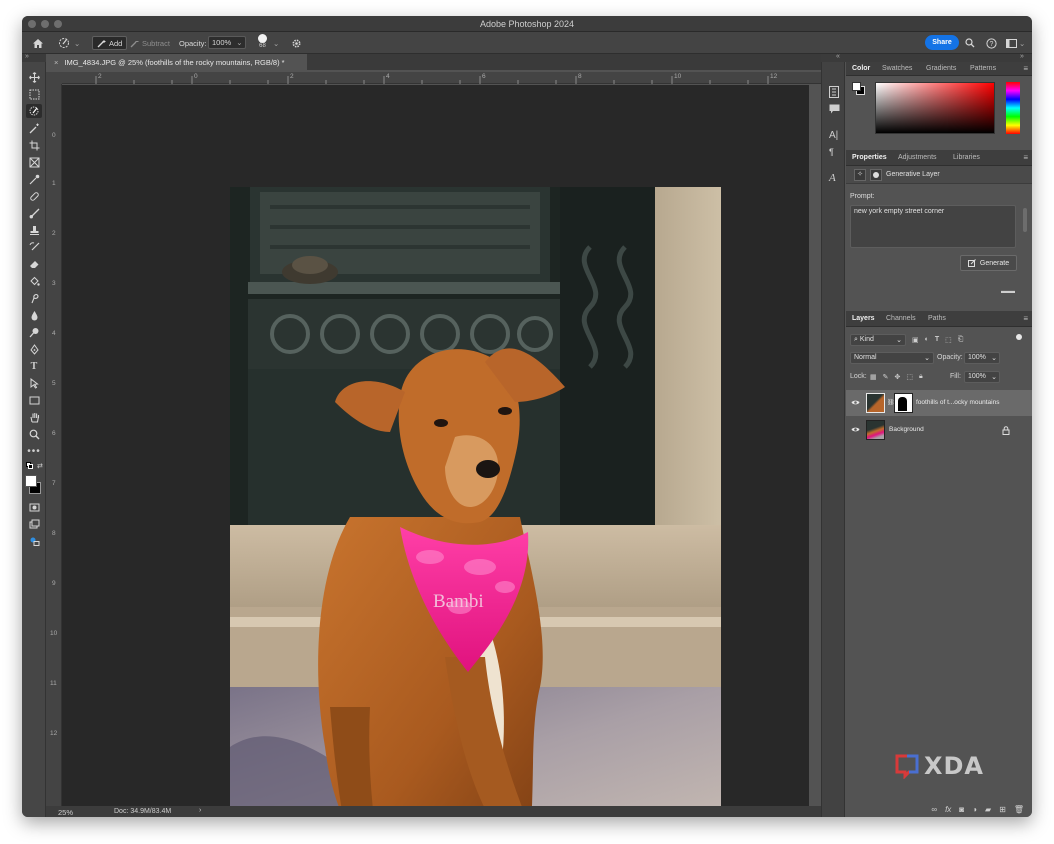 The height and width of the screenshot is (844, 1054). Describe the element at coordinates (927, 340) in the screenshot. I see `adjustment-filter-icon: ◐` at that location.